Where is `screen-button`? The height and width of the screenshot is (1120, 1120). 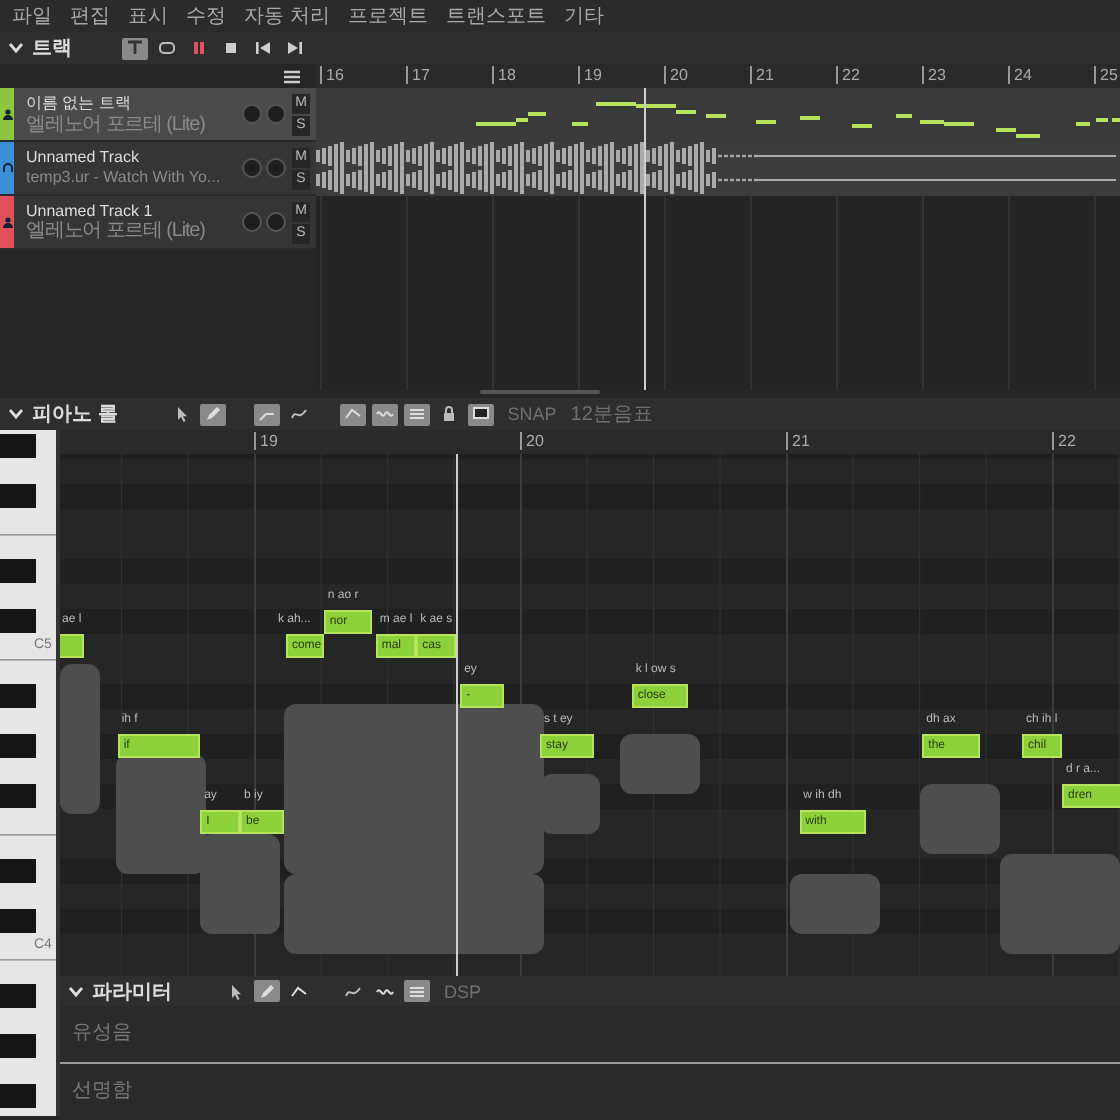 screen-button is located at coordinates (480, 414).